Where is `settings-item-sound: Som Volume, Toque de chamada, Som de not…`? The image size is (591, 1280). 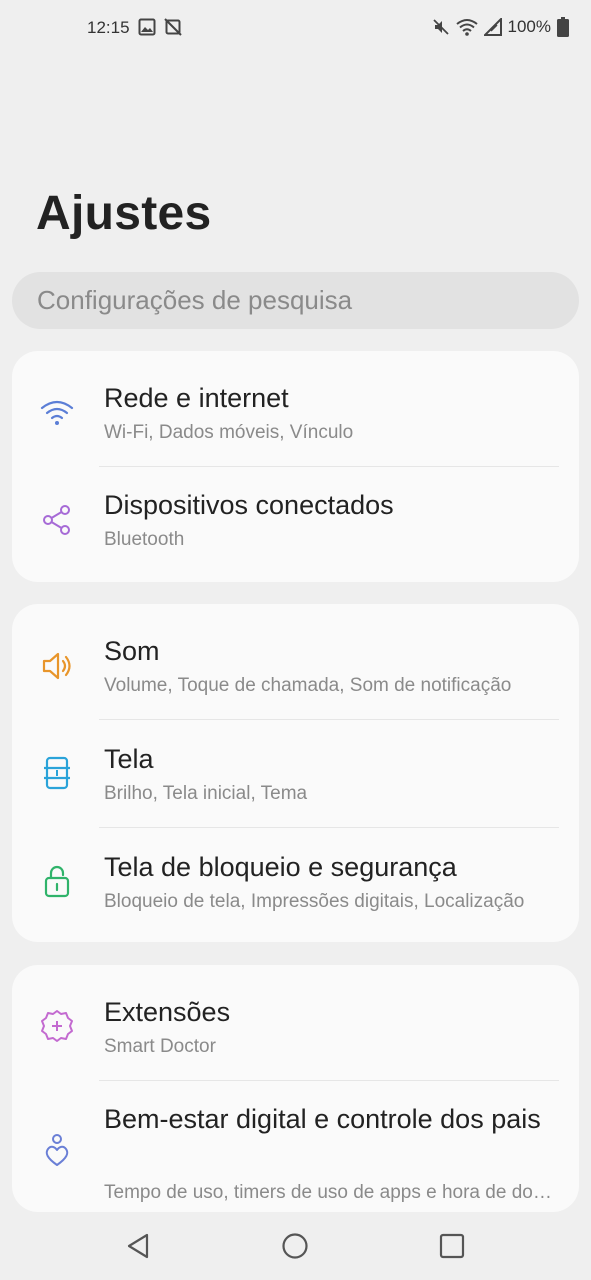
settings-item-sound: Som Volume, Toque de chamada, Som de not… is located at coordinates (295, 661).